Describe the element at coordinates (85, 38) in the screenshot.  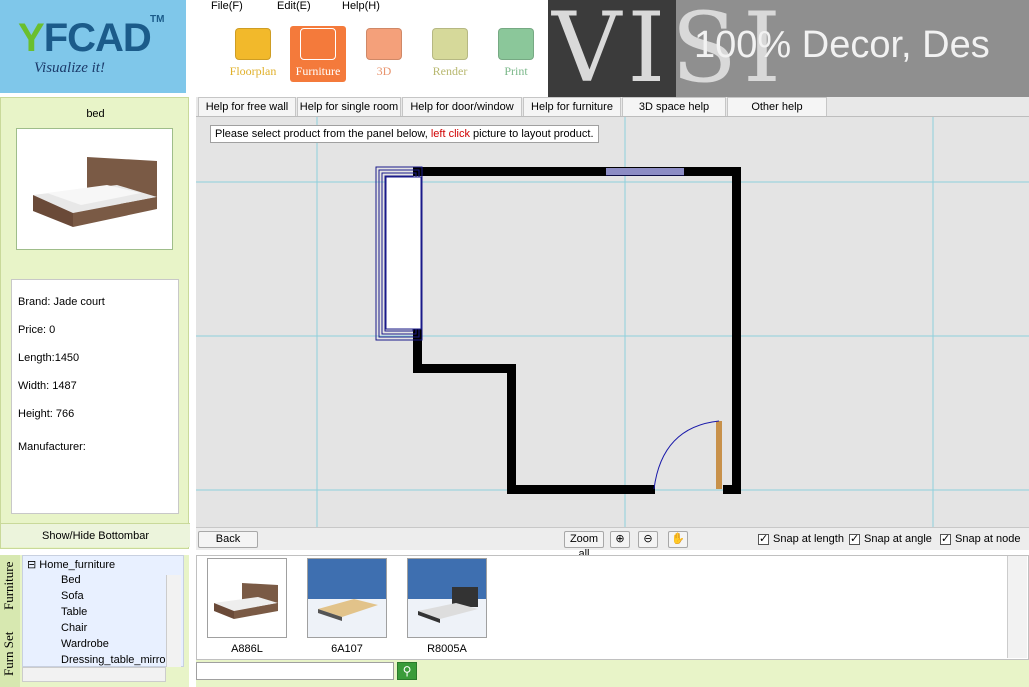
I see `logo: YFCAD` at that location.